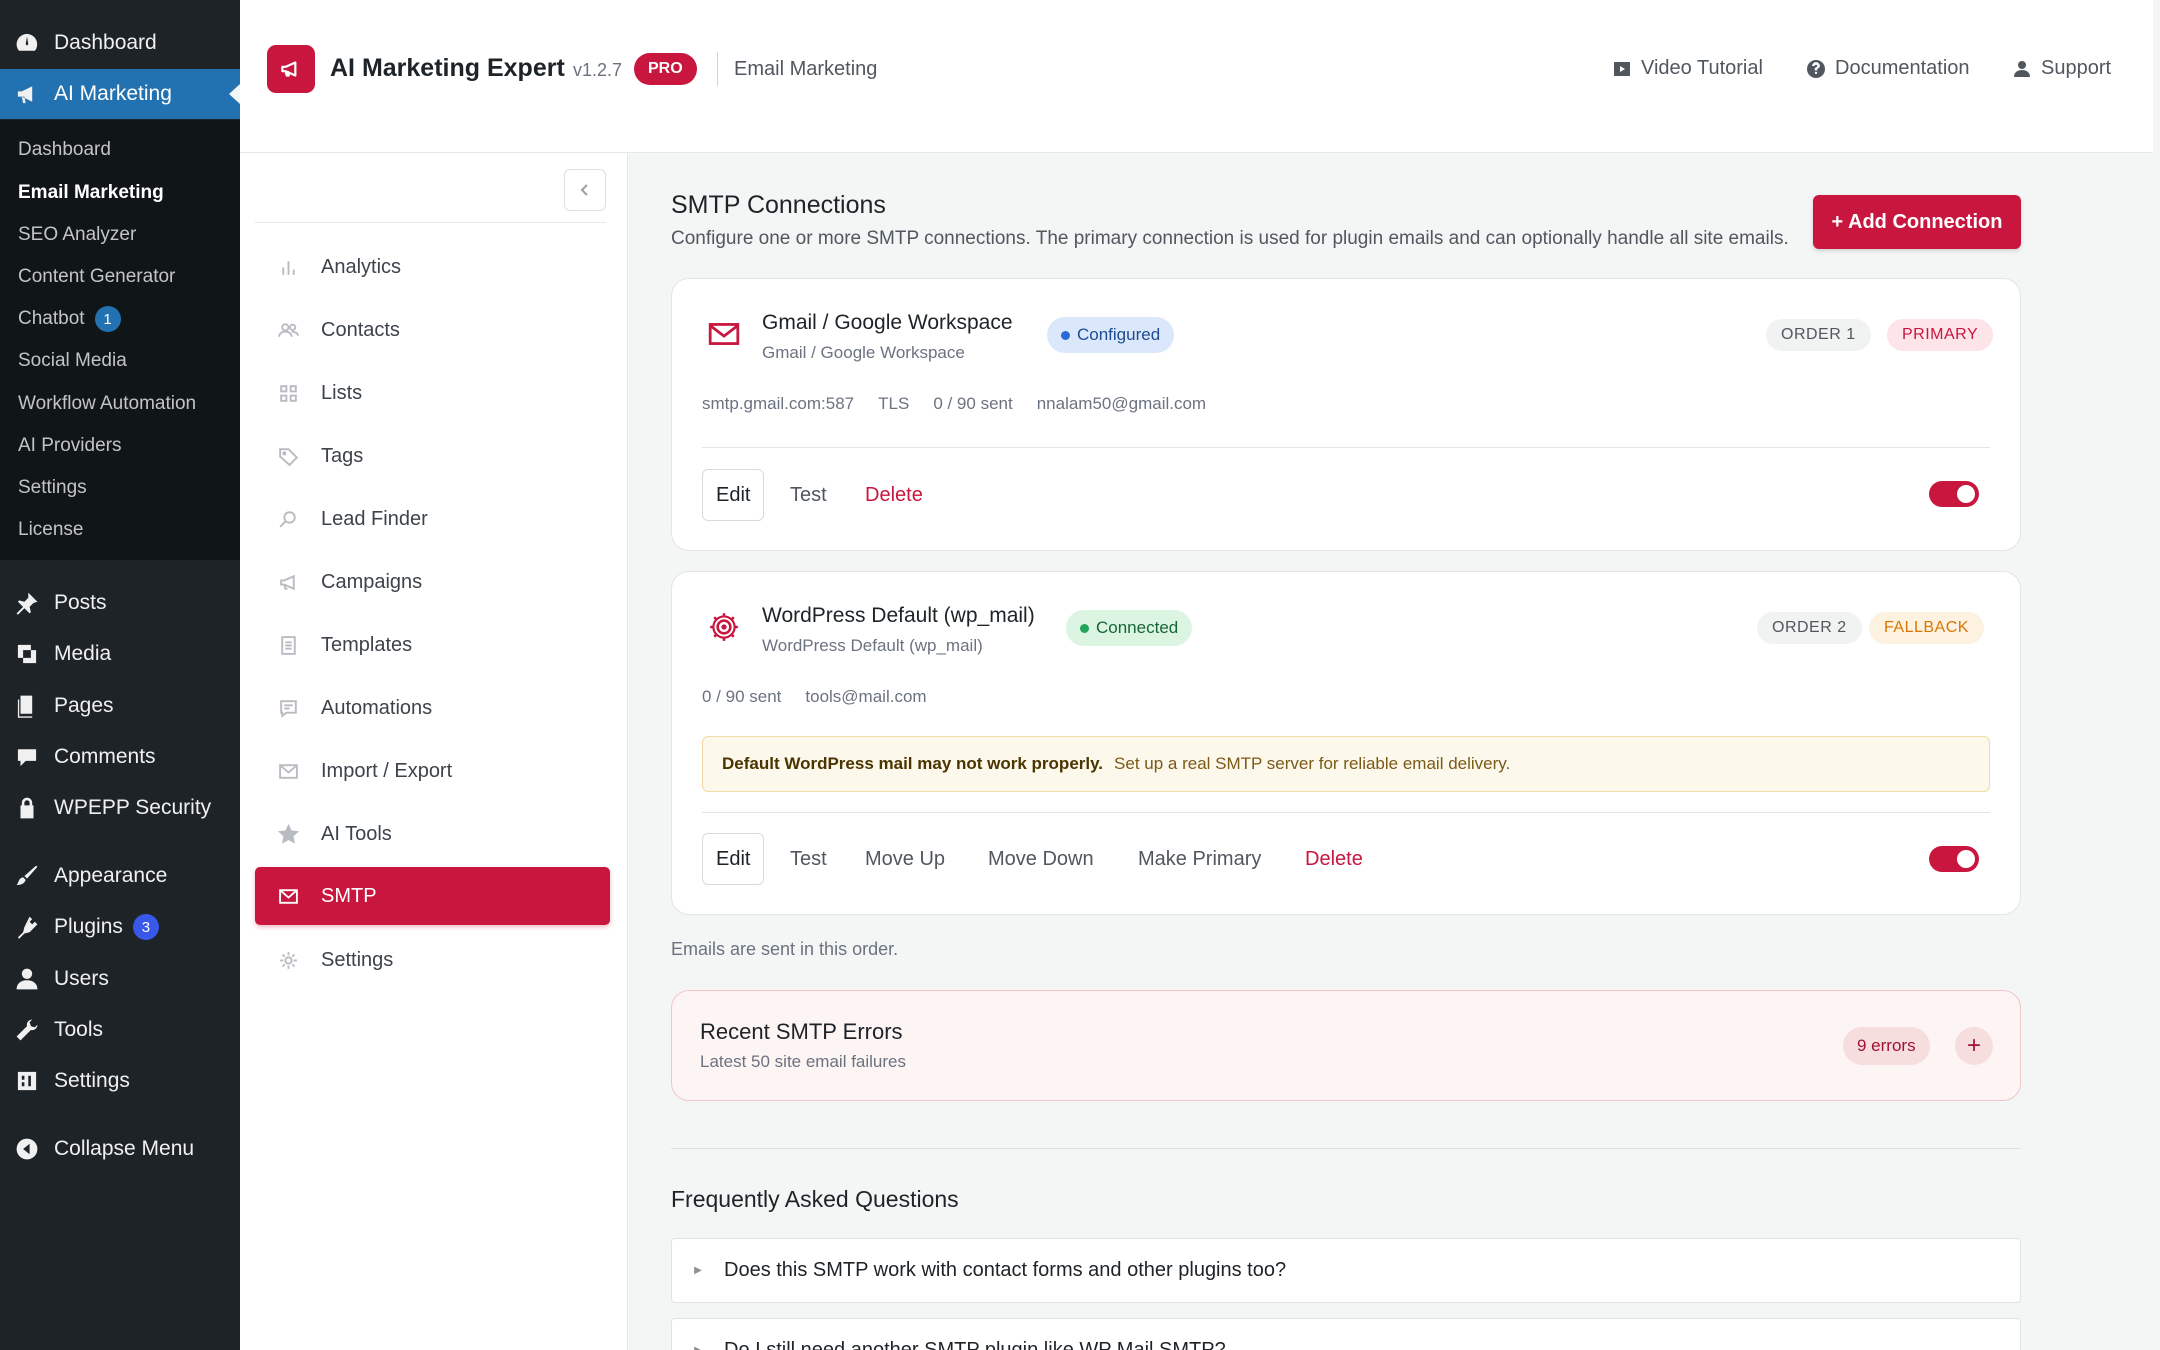  I want to click on user-icon, so click(27, 979).